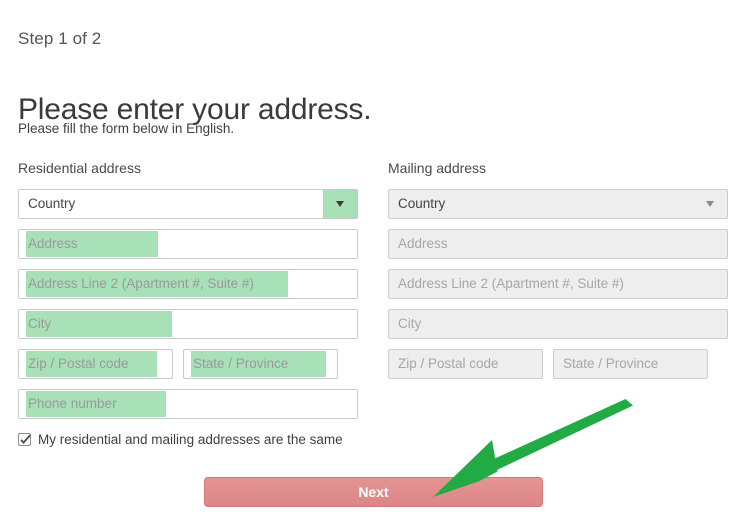 The image size is (746, 525). I want to click on residential-zip-state-row: Zip / Postal code State / Province, so click(188, 364).